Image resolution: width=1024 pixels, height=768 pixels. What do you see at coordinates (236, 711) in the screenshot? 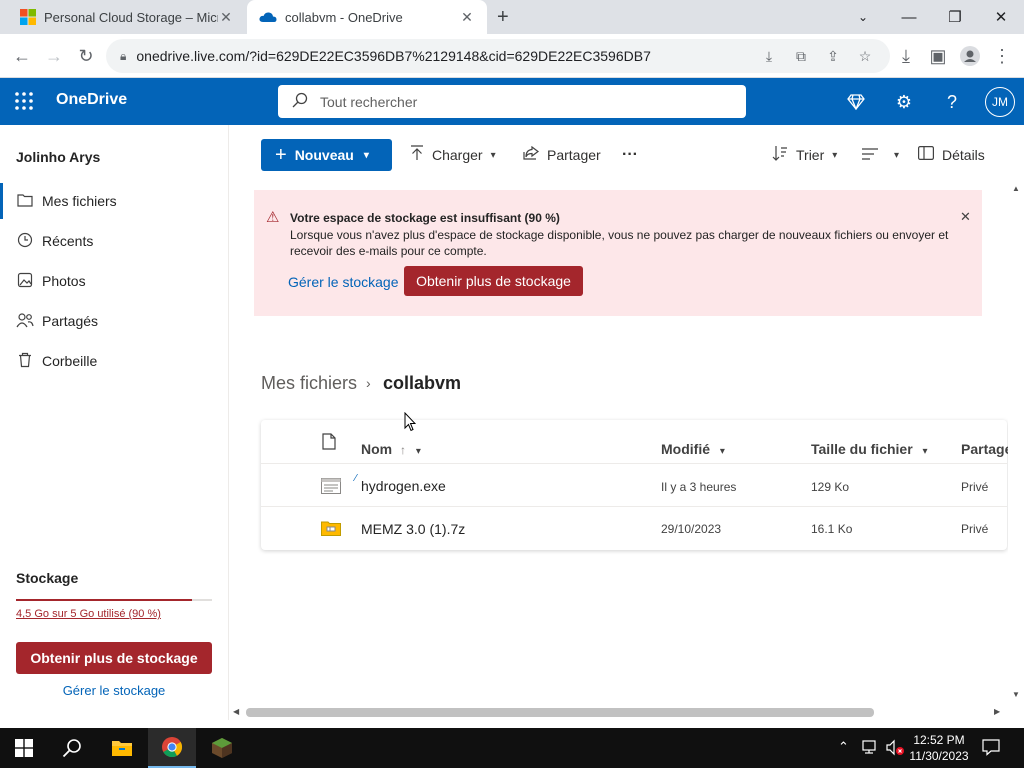
I see `scroll-left-icon: ◀` at bounding box center [236, 711].